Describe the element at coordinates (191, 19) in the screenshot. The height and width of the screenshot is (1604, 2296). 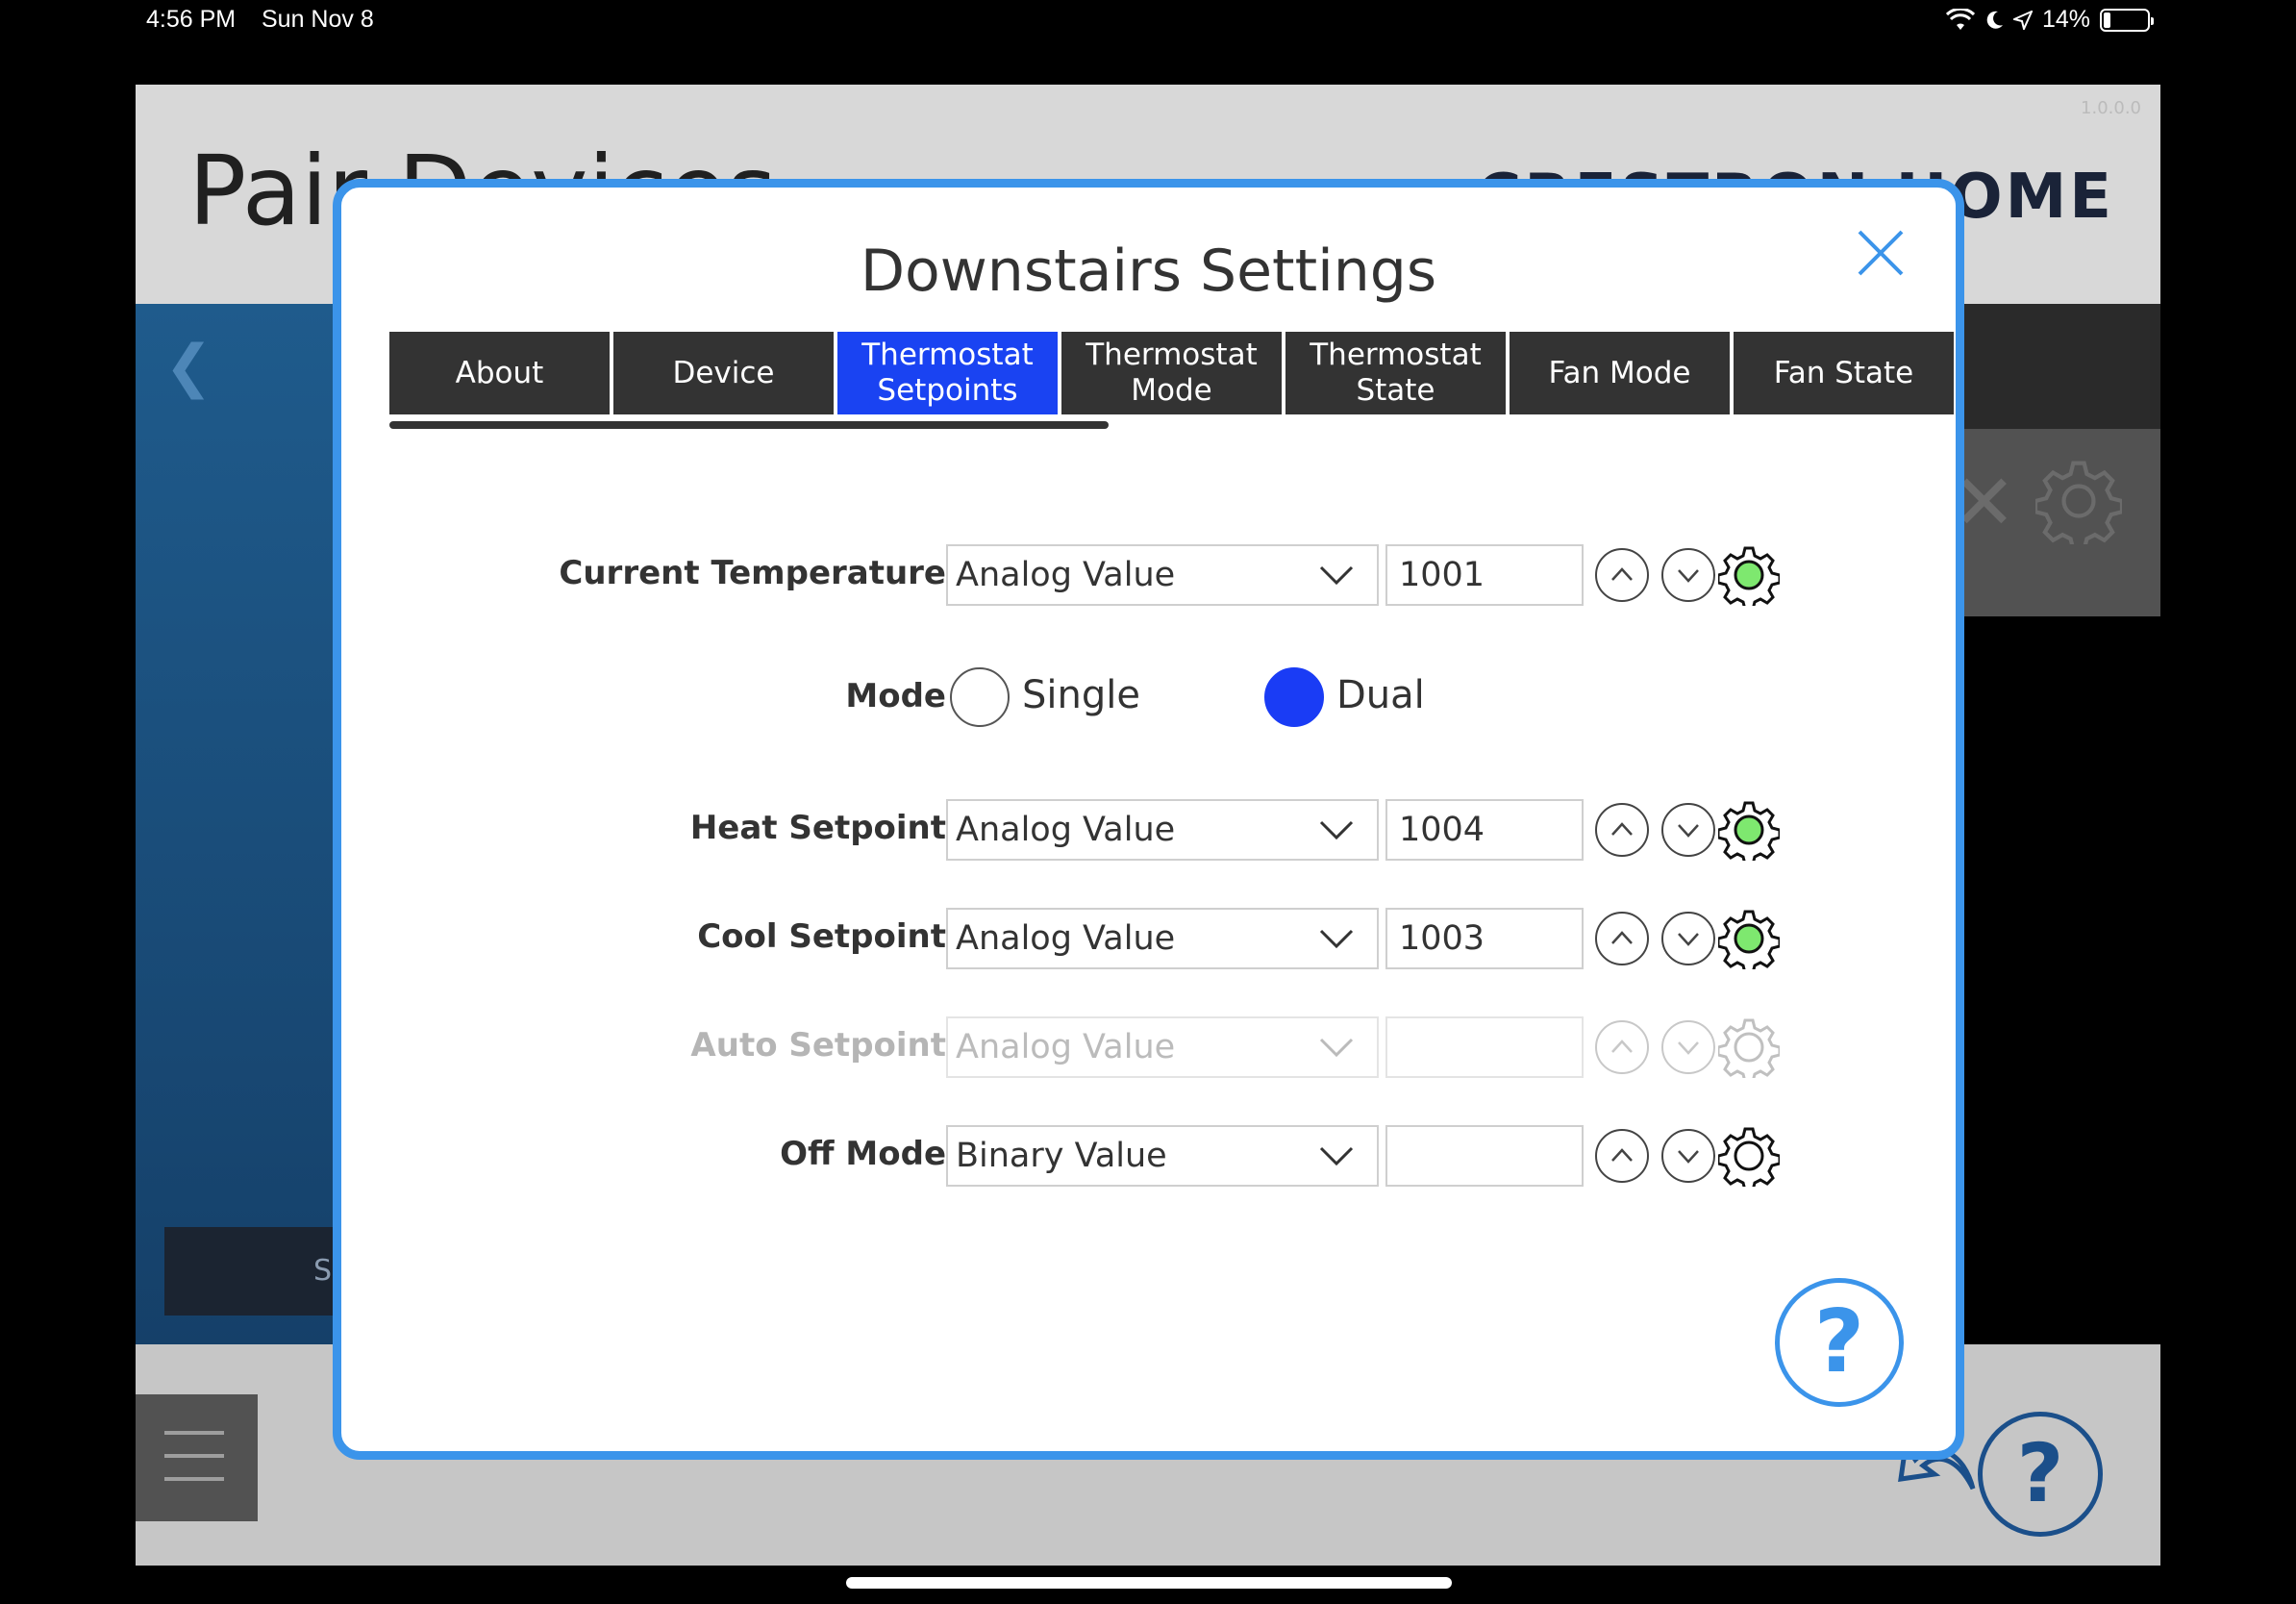
I see `status-time: 4:56 PM` at that location.